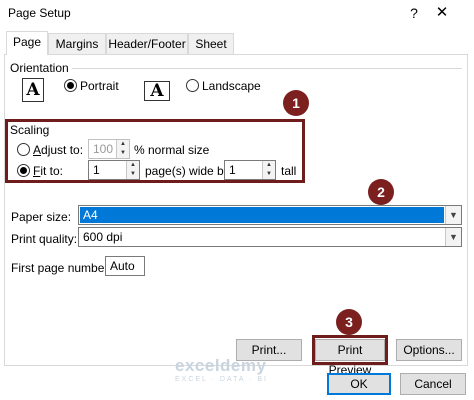 The image size is (474, 400). I want to click on adjust-to-suffix: % normal size, so click(172, 150).